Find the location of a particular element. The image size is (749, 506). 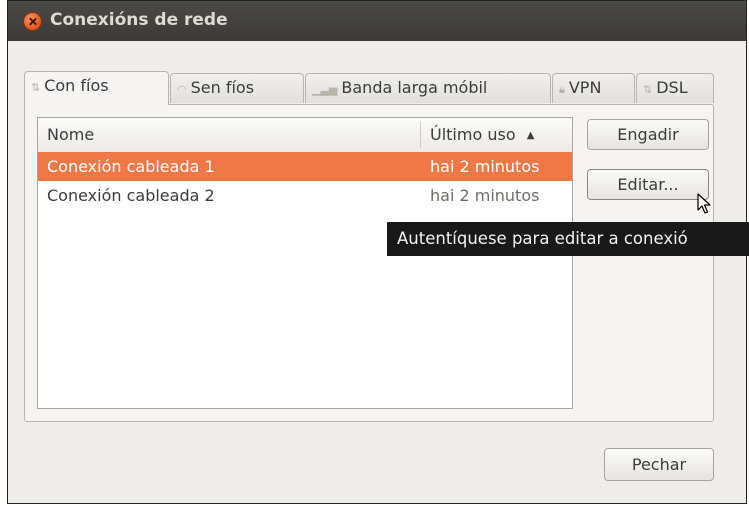

connection-name: Conexión cableada 2 is located at coordinates (131, 195).